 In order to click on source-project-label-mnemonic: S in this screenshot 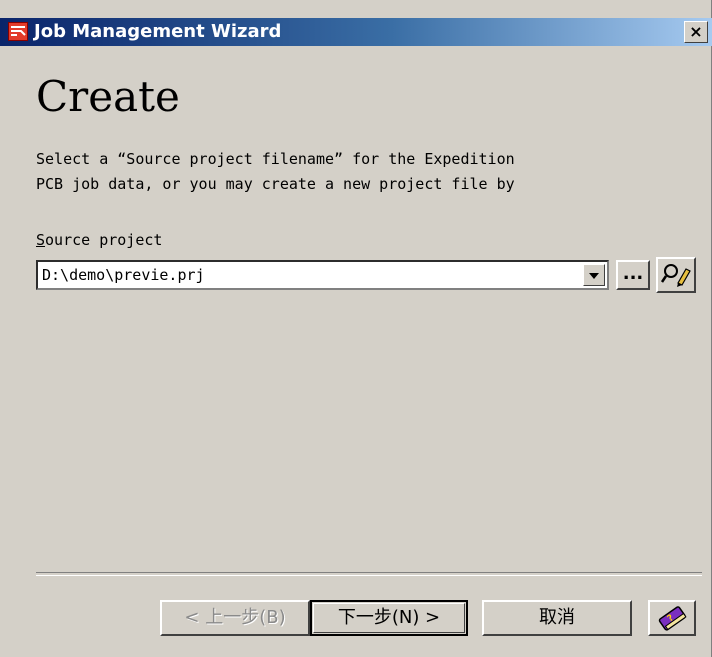, I will do `click(41, 240)`.